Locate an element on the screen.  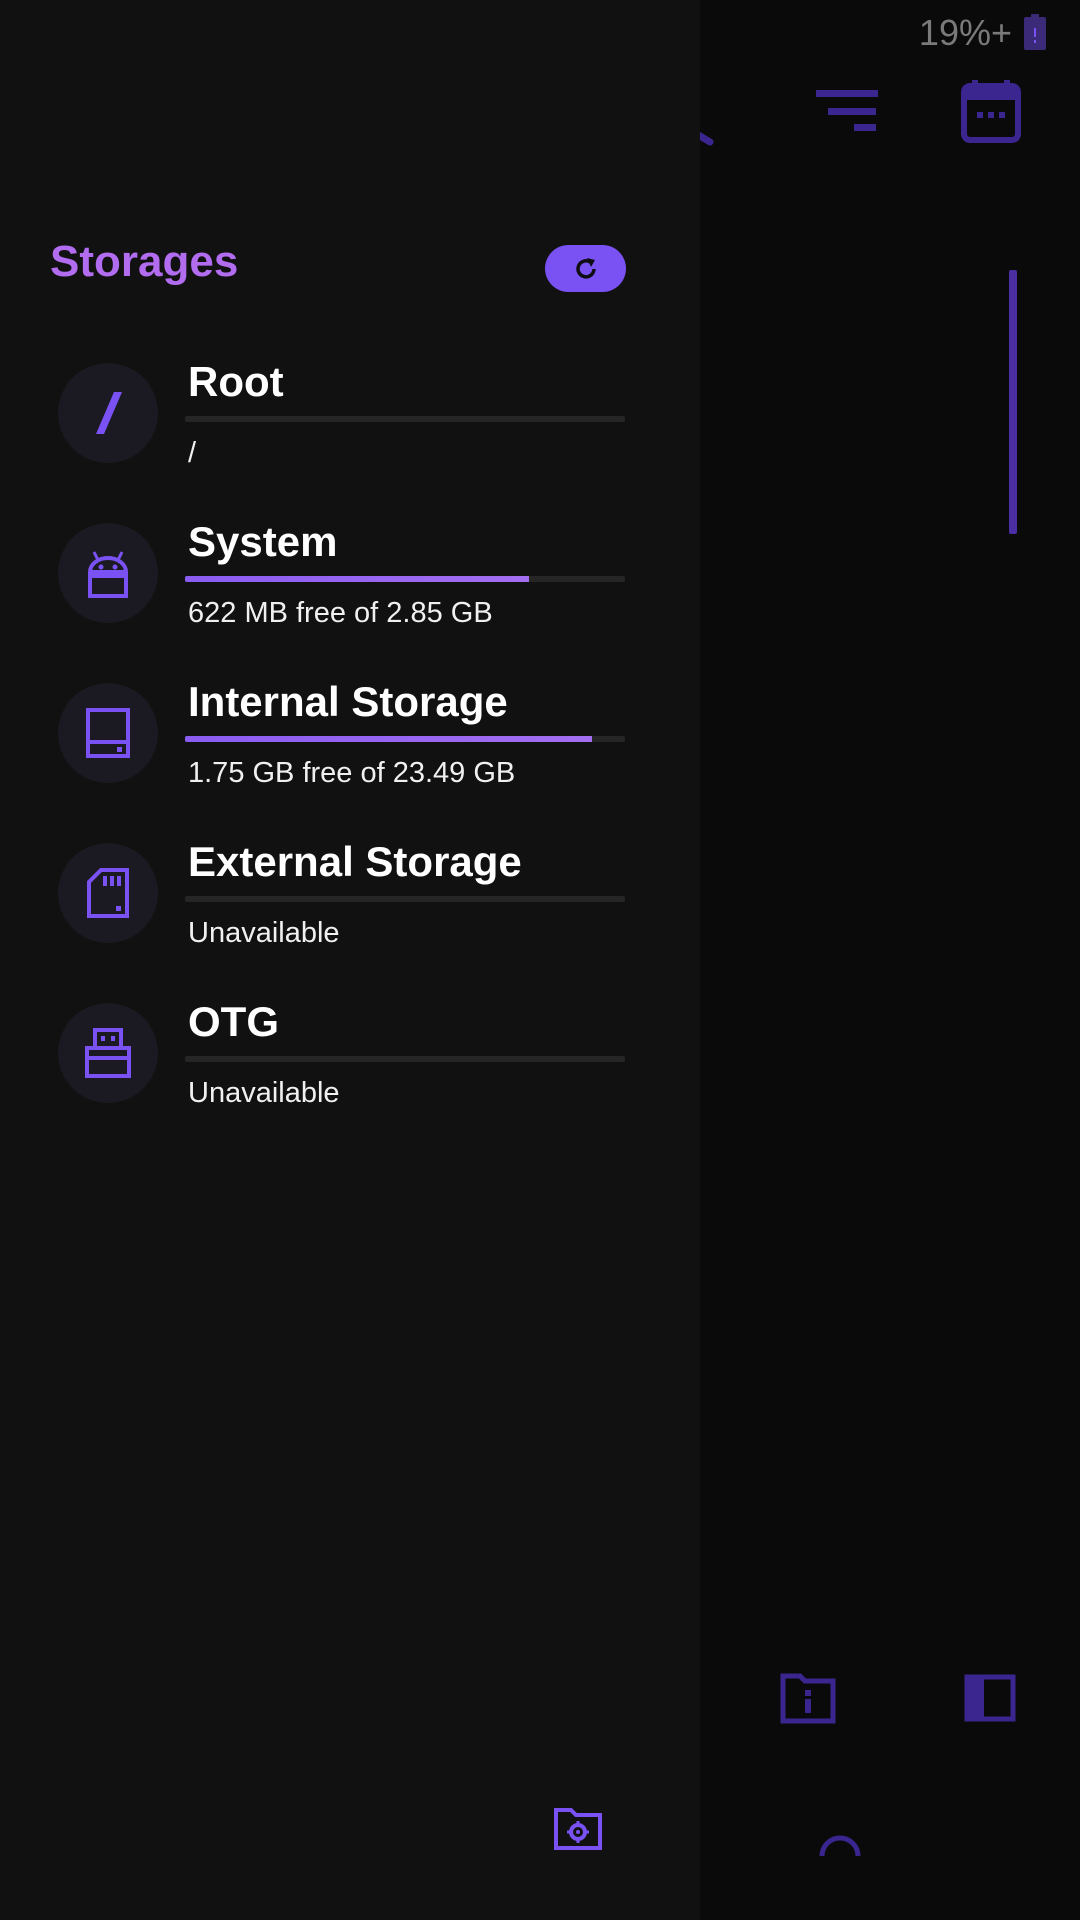
storage-detail: 622 MB free of 2.85 GB is located at coordinates (340, 613).